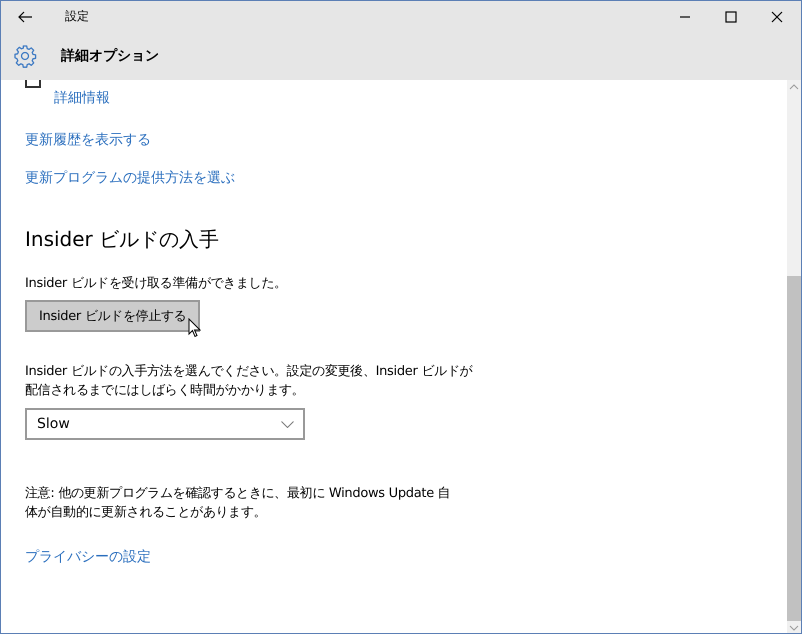 The height and width of the screenshot is (634, 802). What do you see at coordinates (238, 503) in the screenshot?
I see `note-text: 注意: 他の更新プログラムを確認するときに、最初に Windows Update 自体が自動的に更新されることがあります。` at bounding box center [238, 503].